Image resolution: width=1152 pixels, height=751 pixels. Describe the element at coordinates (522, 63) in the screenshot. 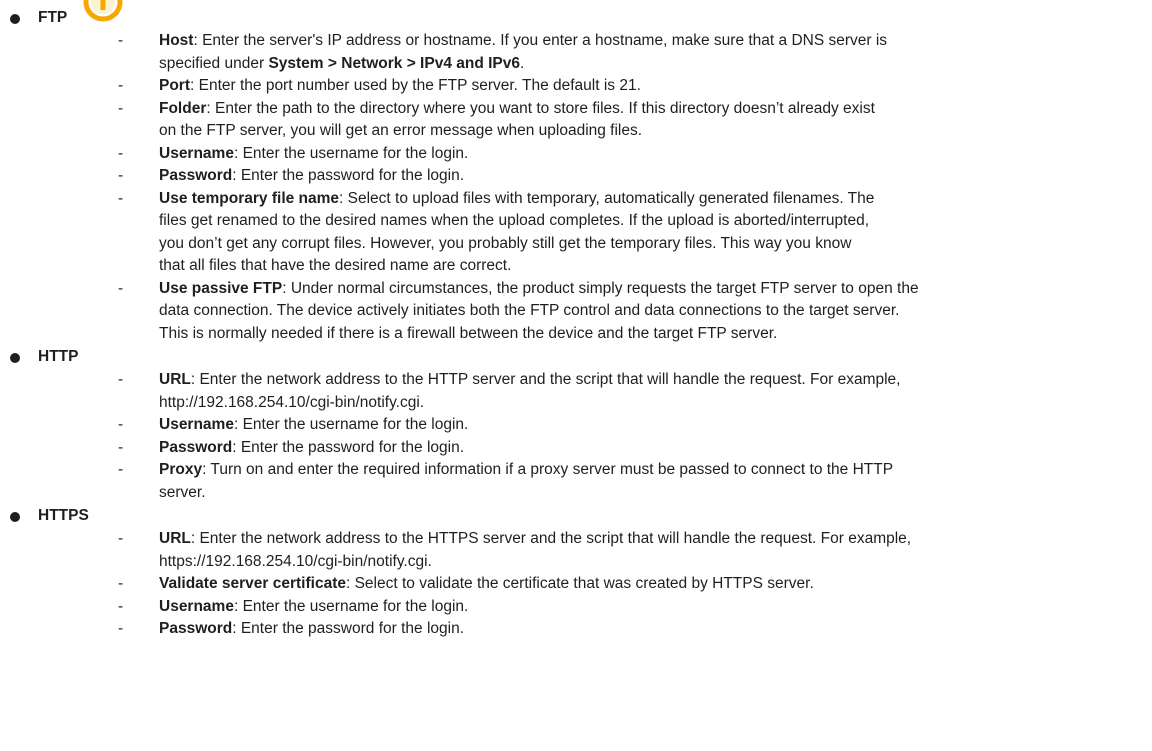

I see `item-text: .` at that location.